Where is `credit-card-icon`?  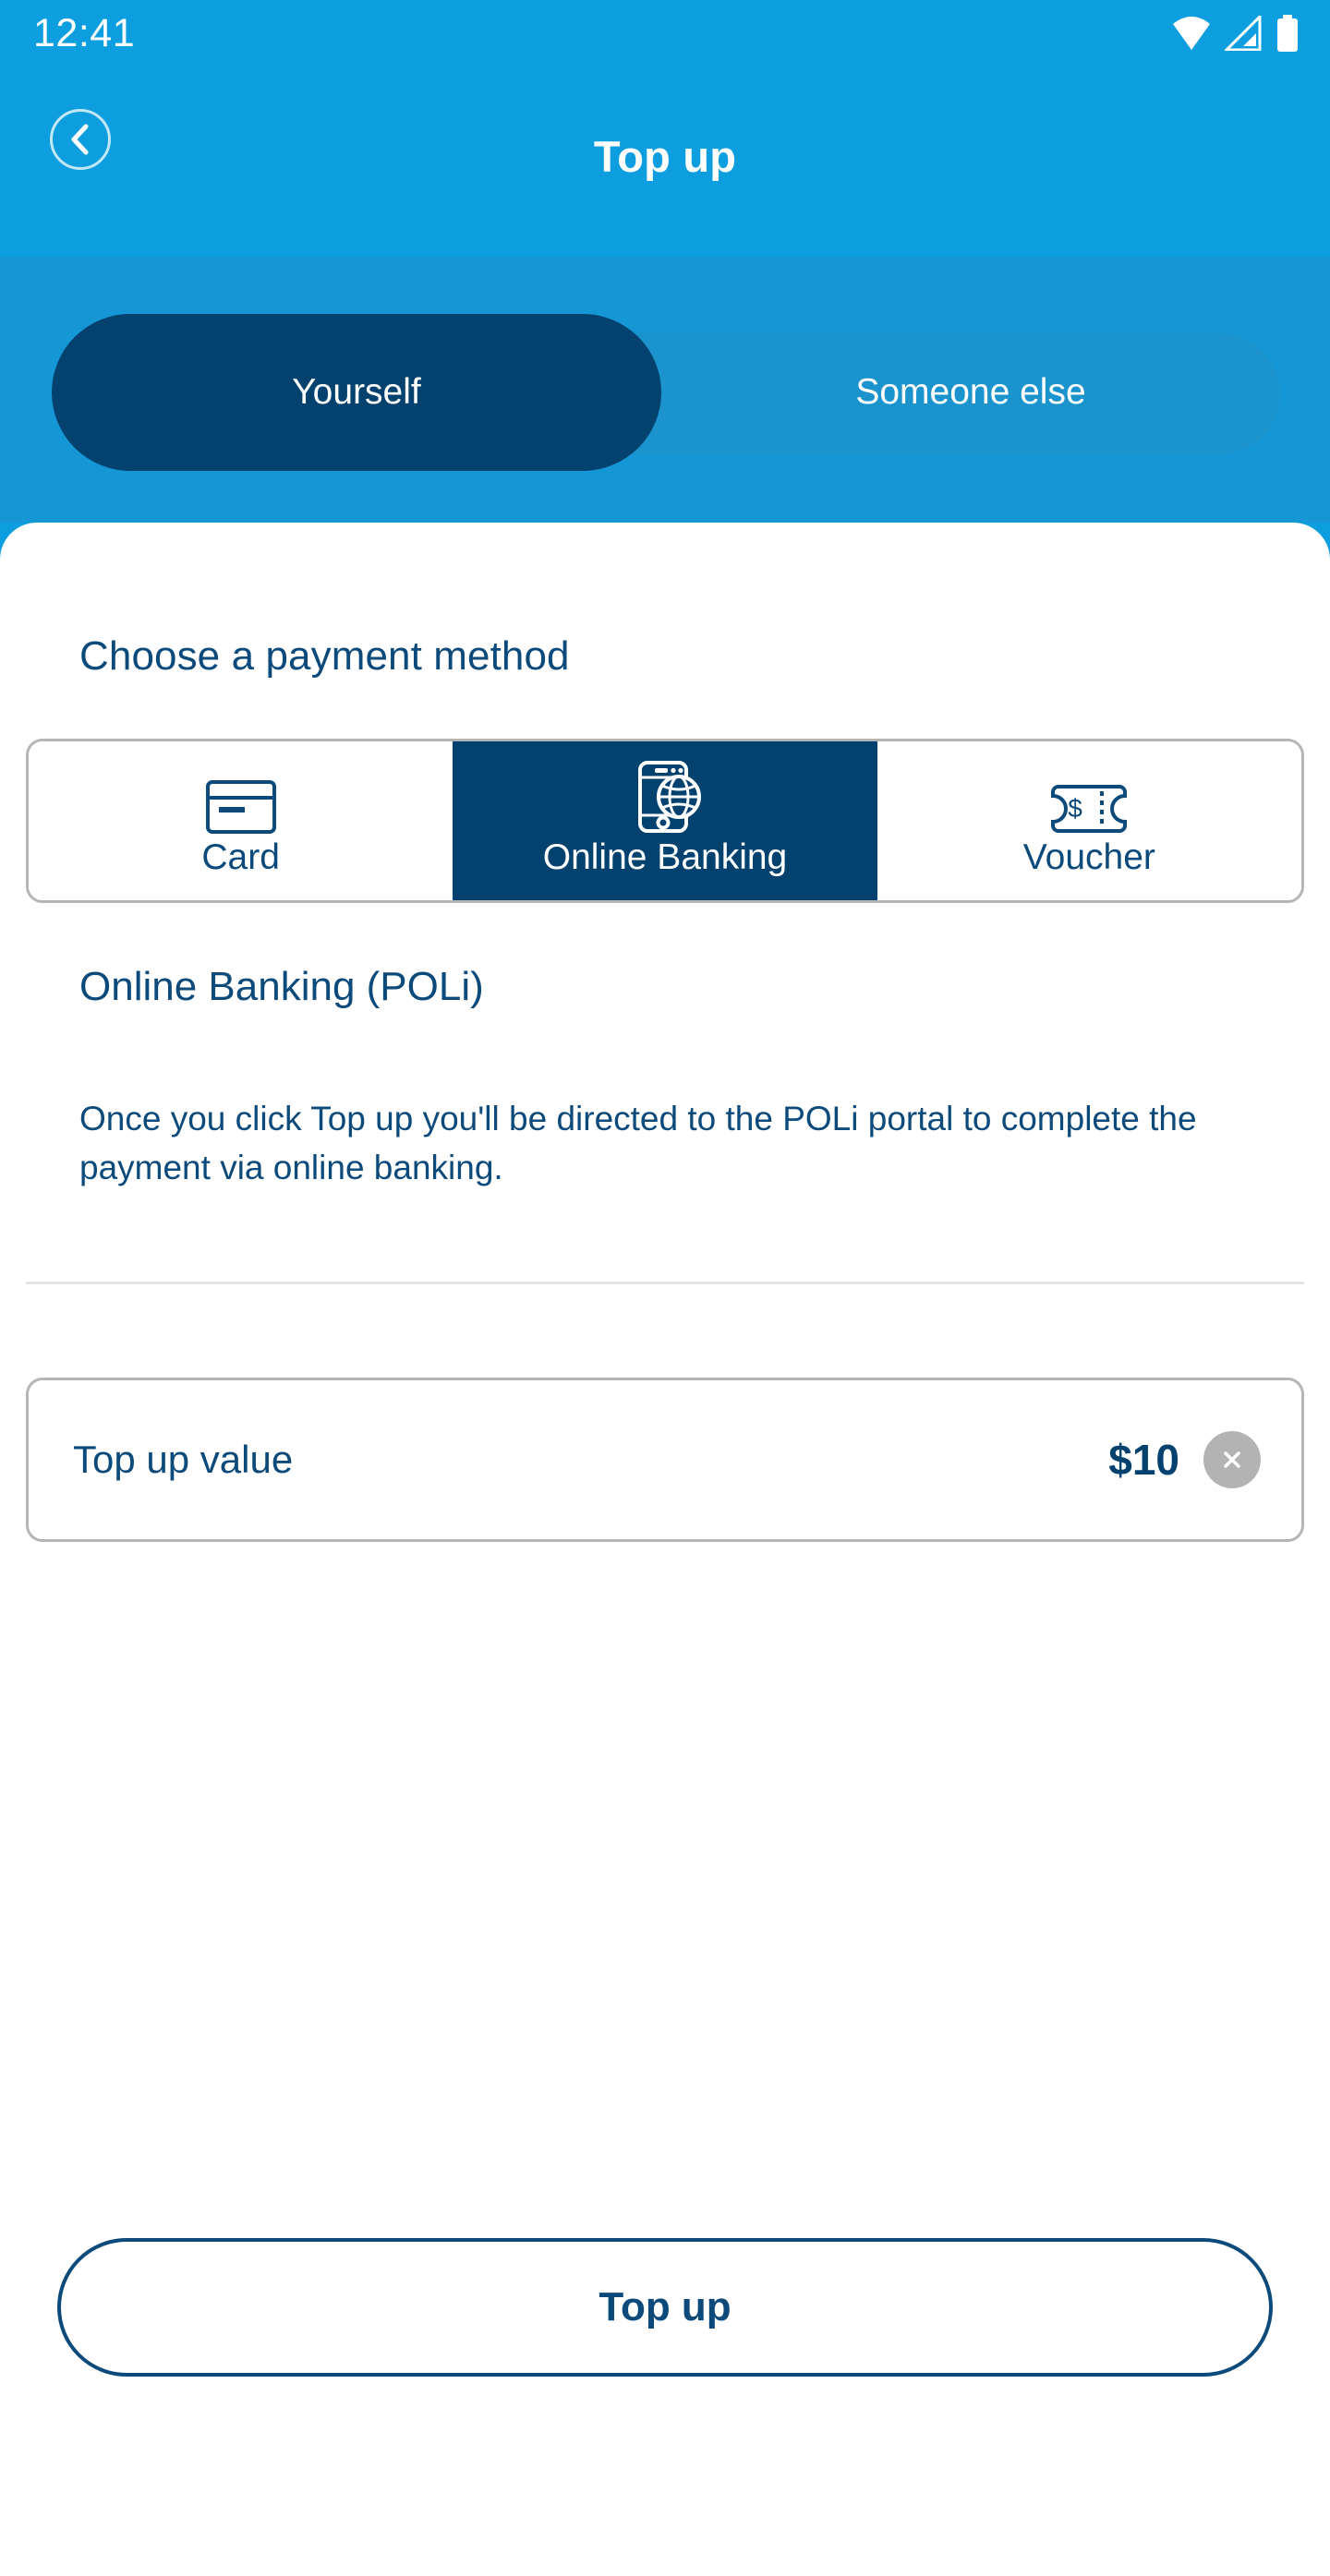 credit-card-icon is located at coordinates (240, 800).